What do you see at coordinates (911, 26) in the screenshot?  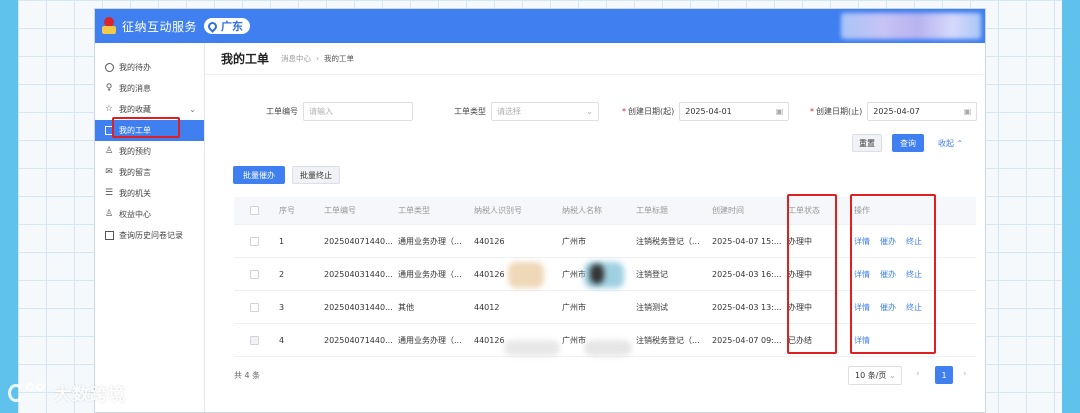 I see `user-info-blurred` at bounding box center [911, 26].